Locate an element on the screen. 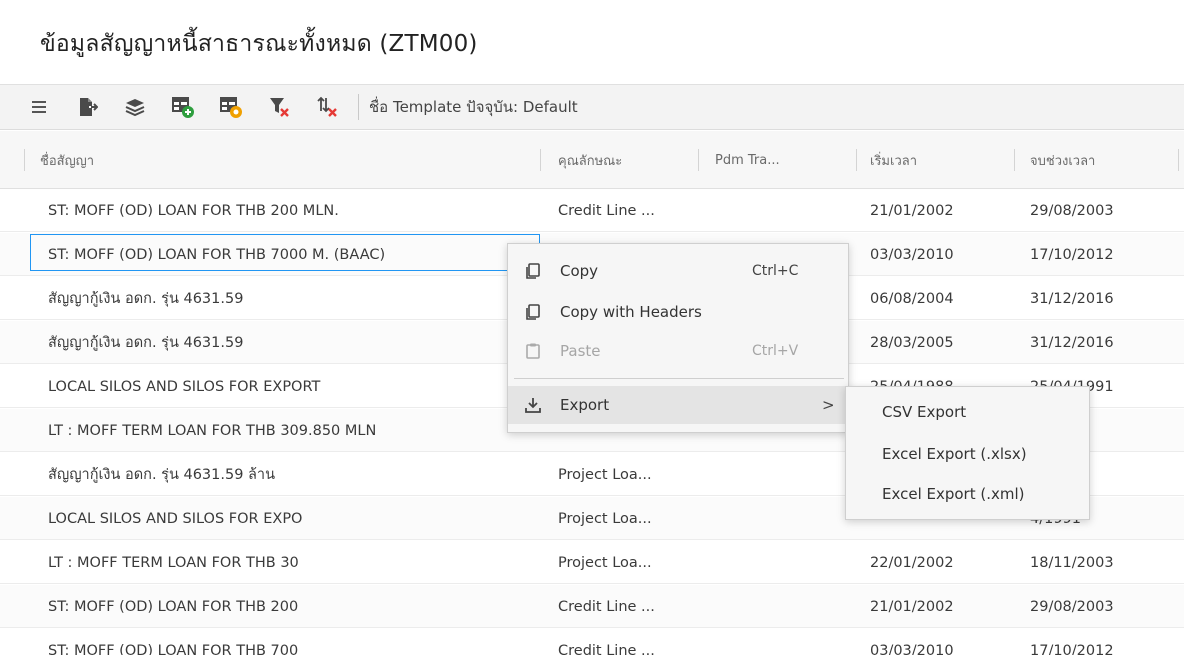 This screenshot has width=1184, height=655. paste-icon is located at coordinates (533, 351).